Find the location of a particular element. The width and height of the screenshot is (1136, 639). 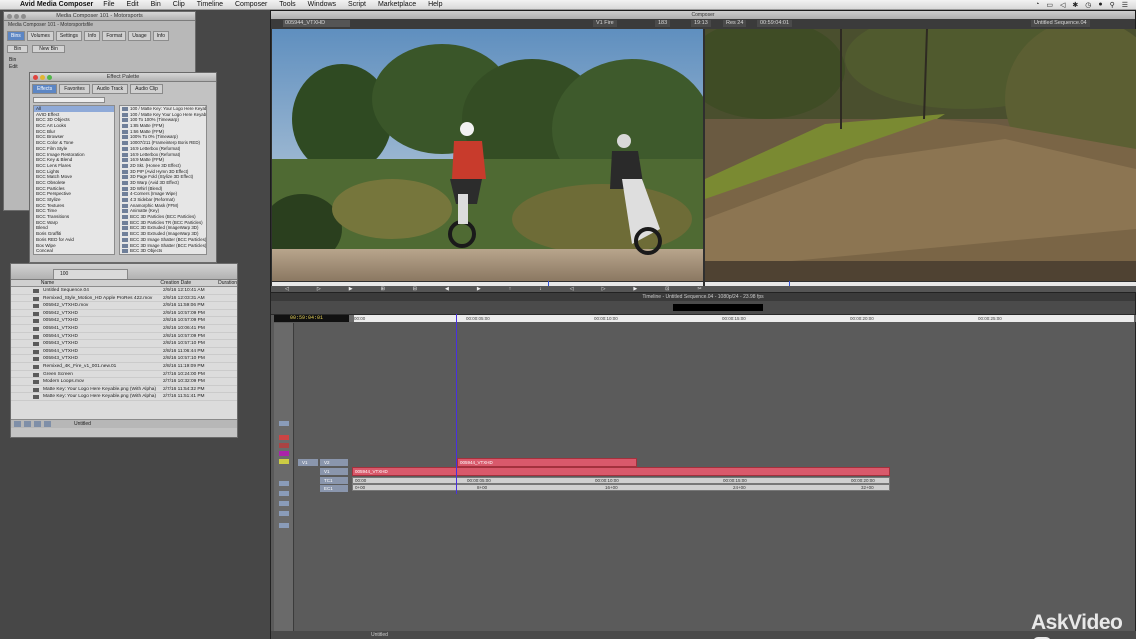

notification-icon: ☰ is located at coordinates (1125, 5).